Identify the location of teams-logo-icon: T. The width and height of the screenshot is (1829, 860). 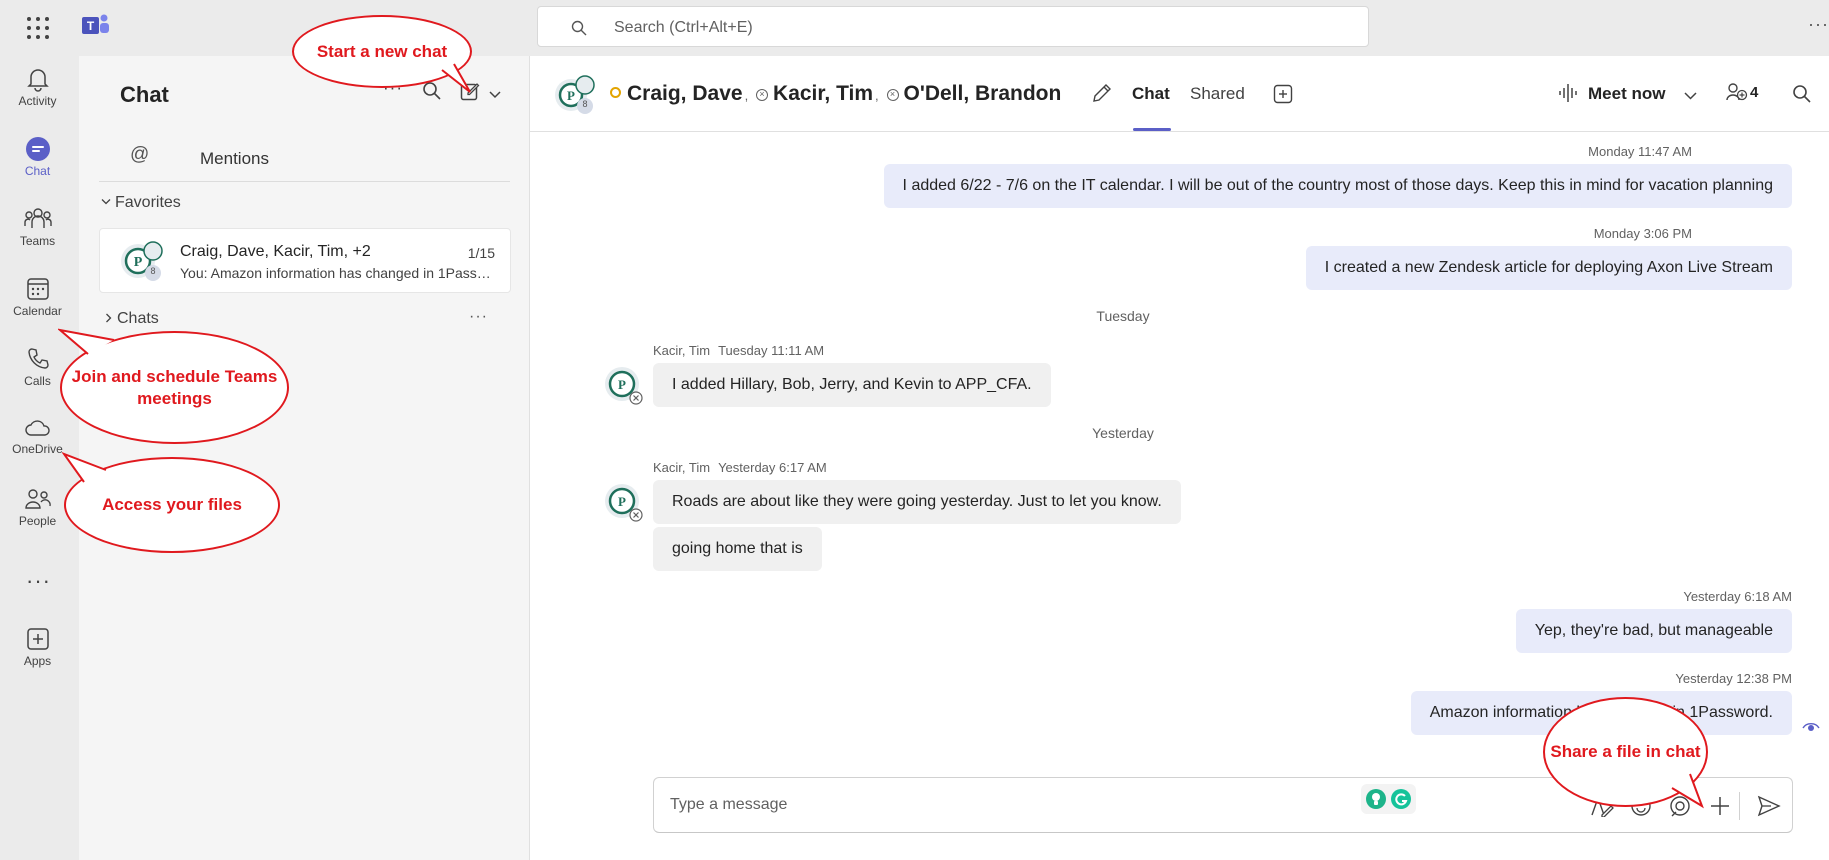
(96, 28).